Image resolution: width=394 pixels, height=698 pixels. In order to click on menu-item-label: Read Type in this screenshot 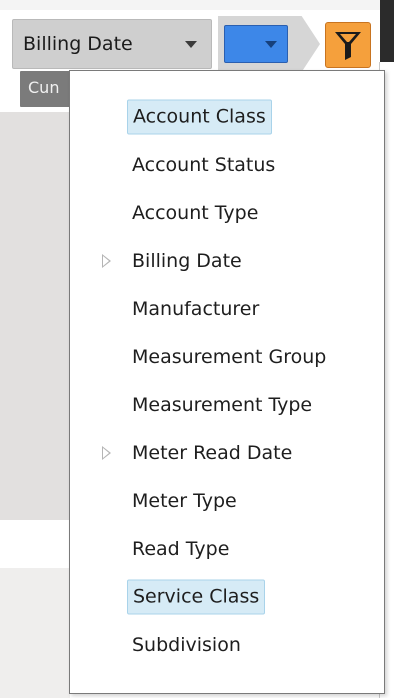, I will do `click(181, 549)`.